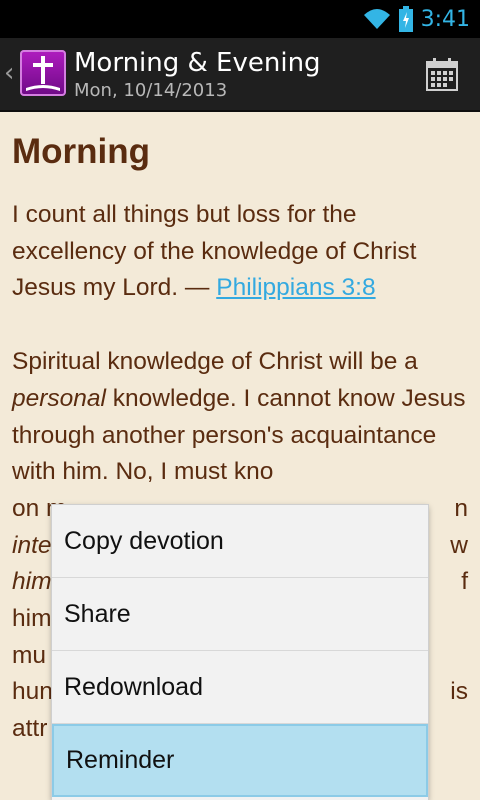  Describe the element at coordinates (240, 614) in the screenshot. I see `menu-item-share: Share` at that location.